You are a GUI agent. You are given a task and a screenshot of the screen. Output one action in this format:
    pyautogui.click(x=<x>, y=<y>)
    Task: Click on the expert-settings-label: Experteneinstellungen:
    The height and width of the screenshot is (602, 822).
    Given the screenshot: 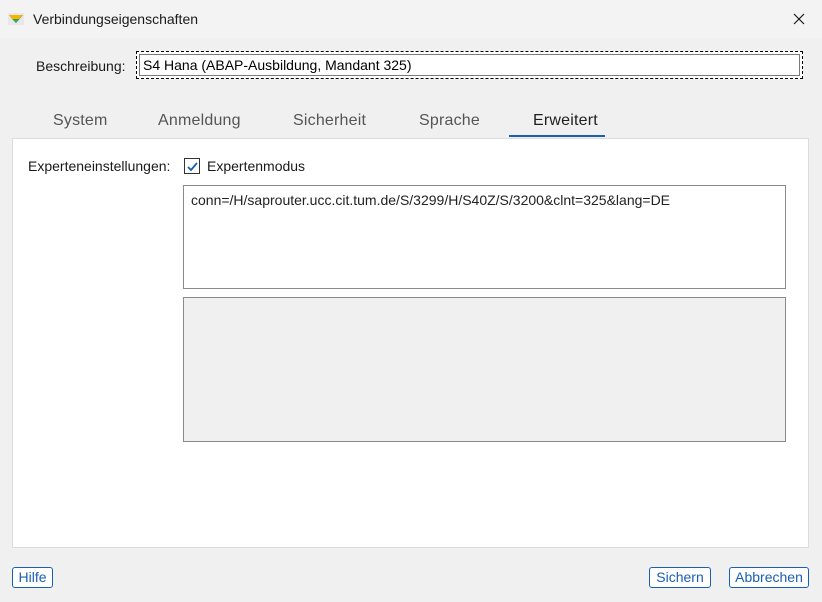 What is the action you would take?
    pyautogui.click(x=99, y=166)
    